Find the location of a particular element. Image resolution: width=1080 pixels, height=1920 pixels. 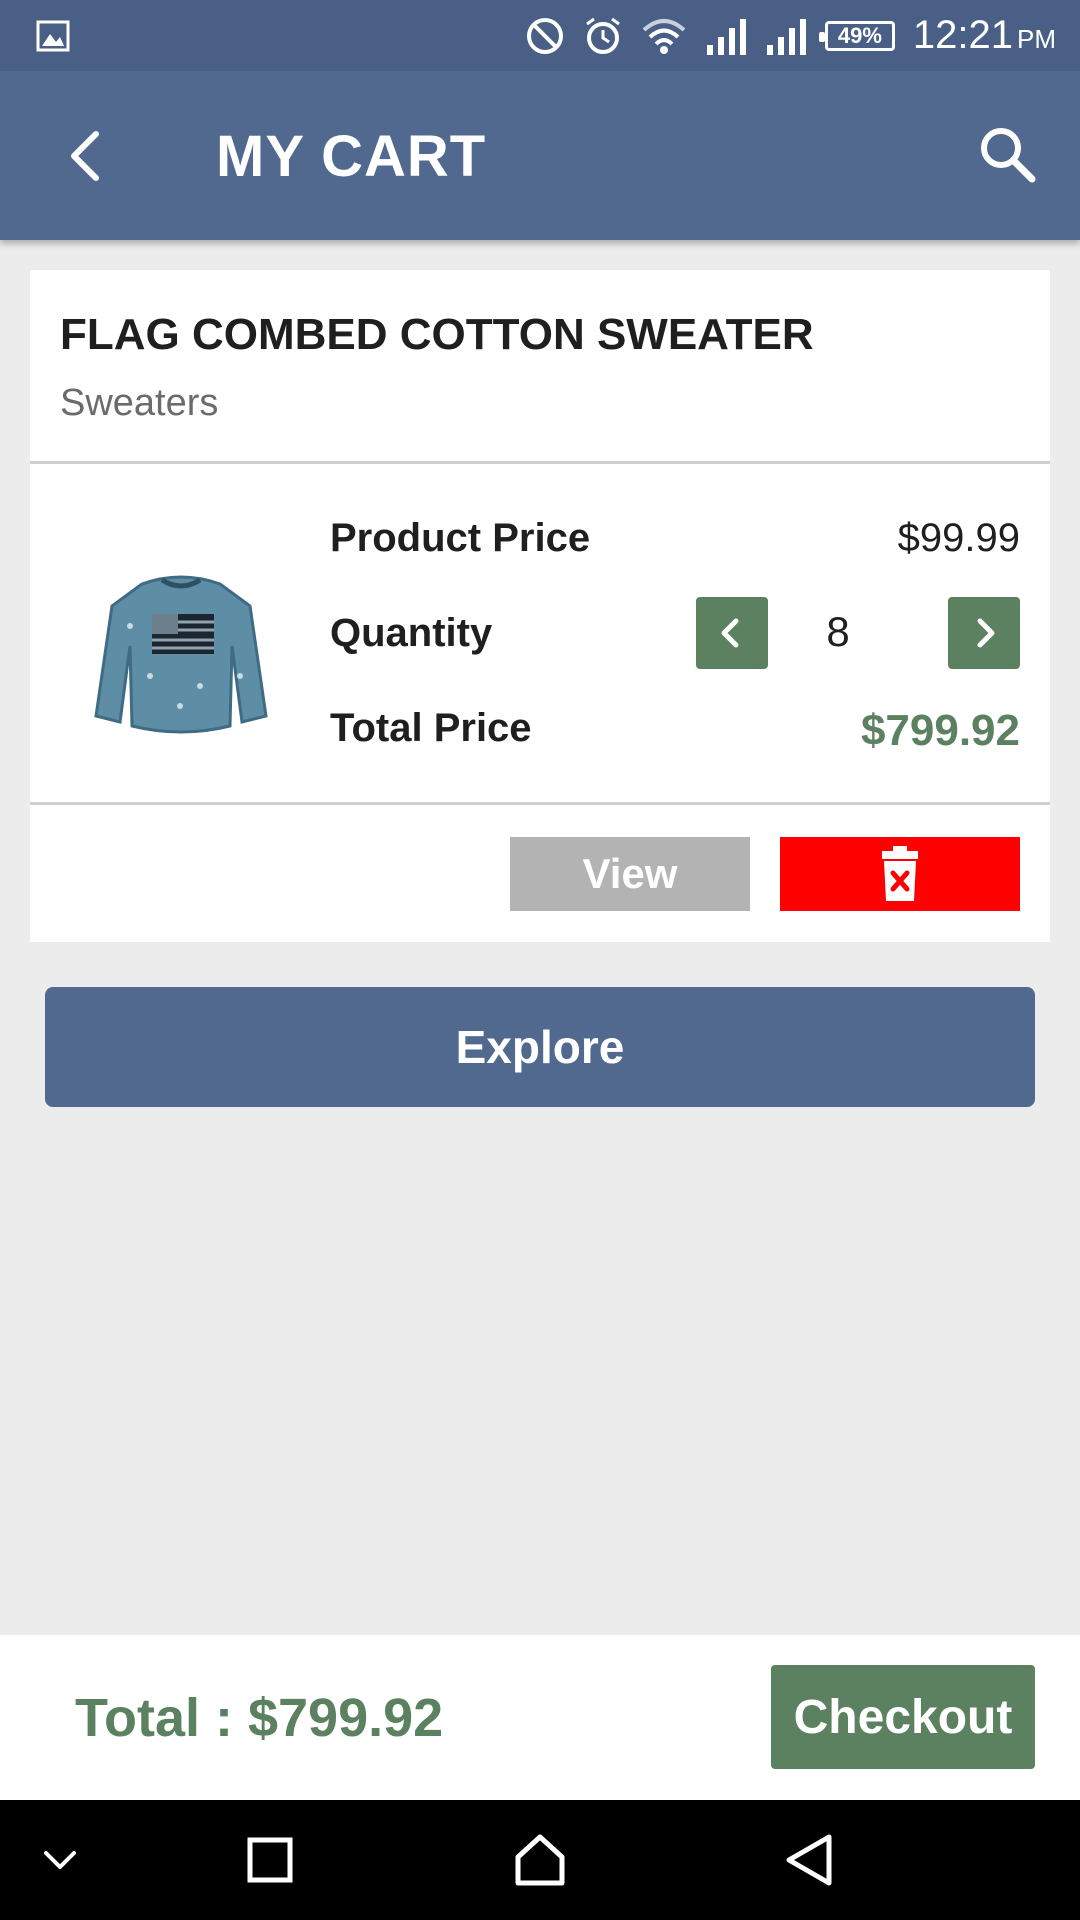

home-button is located at coordinates (540, 1860).